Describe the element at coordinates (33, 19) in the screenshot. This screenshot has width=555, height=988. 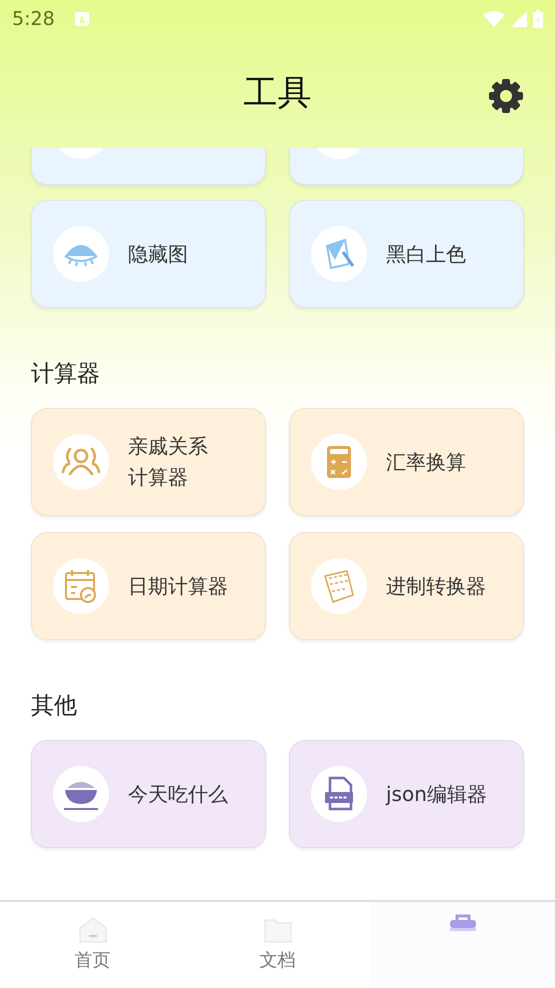
I see `status-time: 5:28` at that location.